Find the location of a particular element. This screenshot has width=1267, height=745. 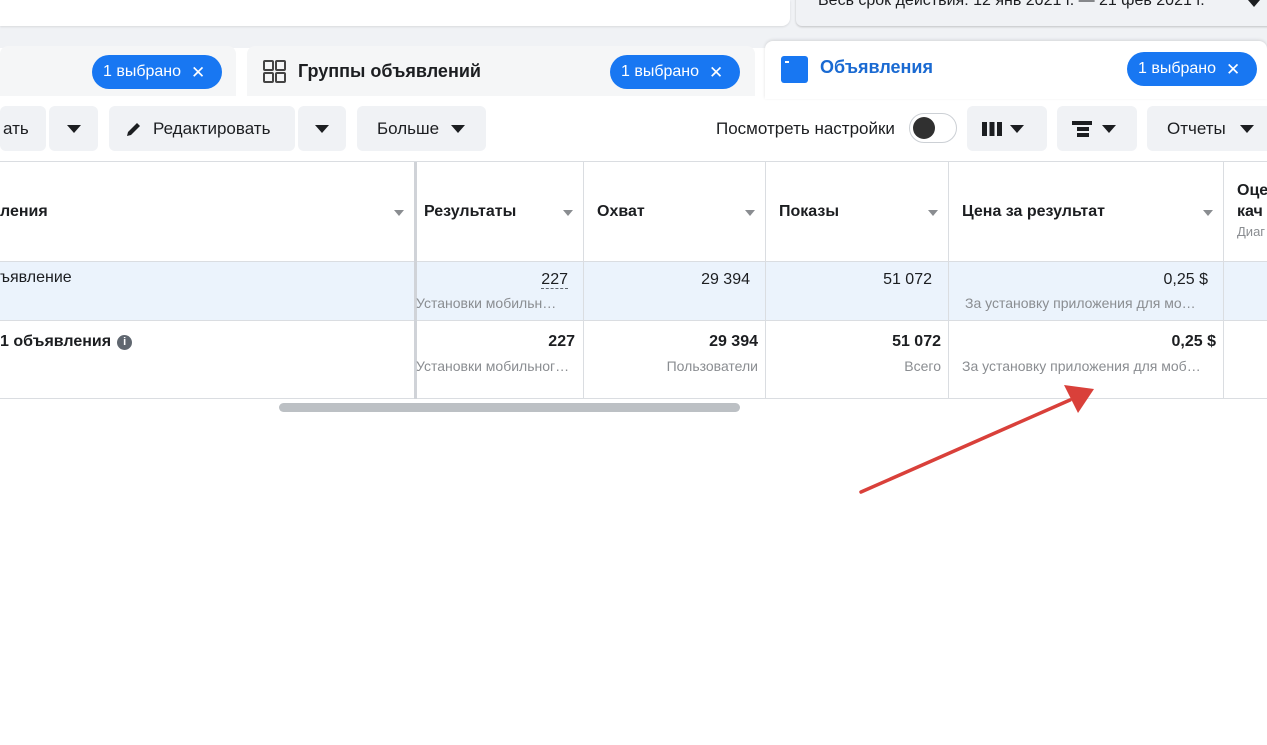

chevron-down-icon is located at coordinates (1254, 3).